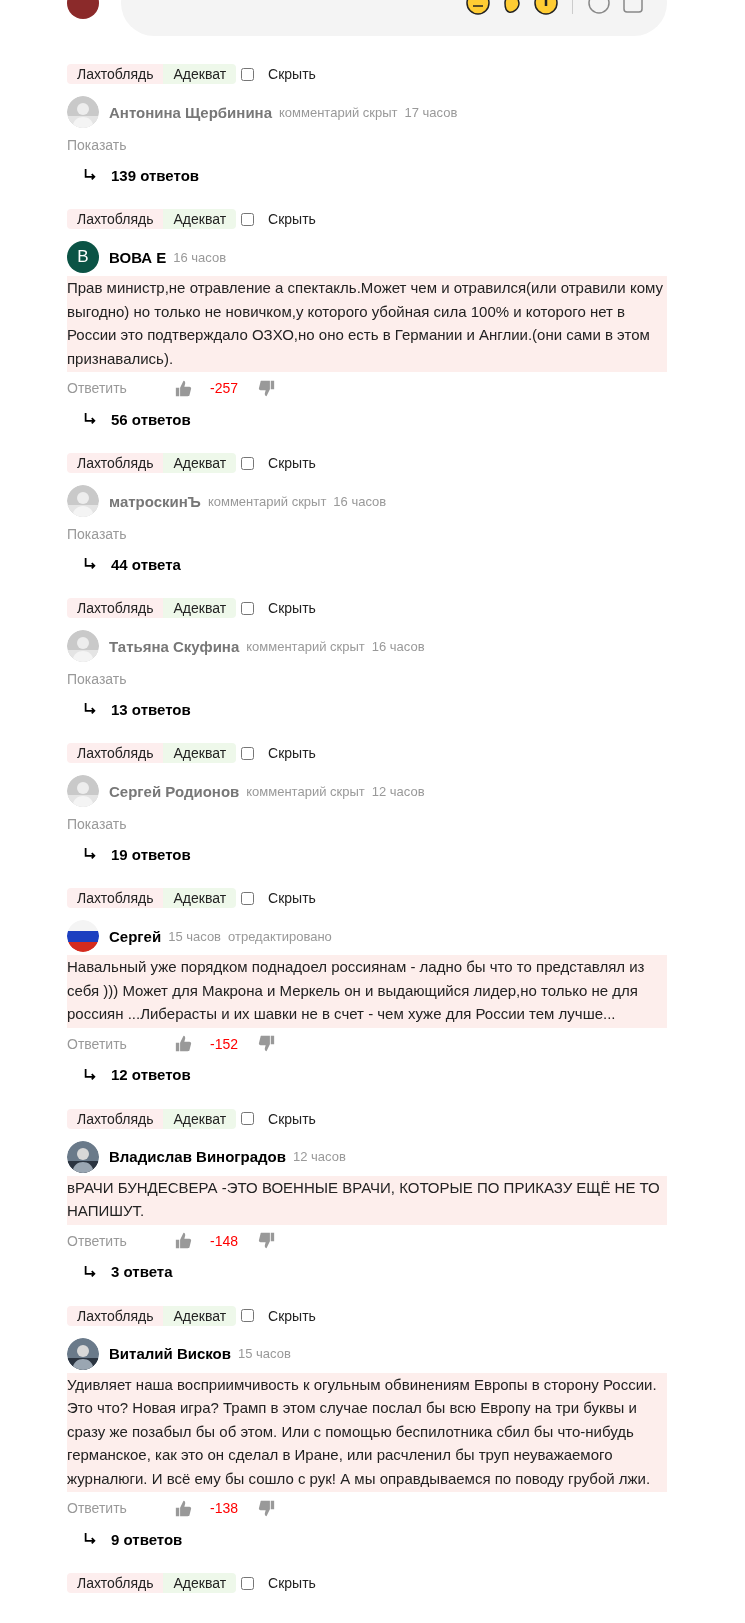 The image size is (745, 1623). I want to click on replies-link: 19 ответов, so click(151, 854).